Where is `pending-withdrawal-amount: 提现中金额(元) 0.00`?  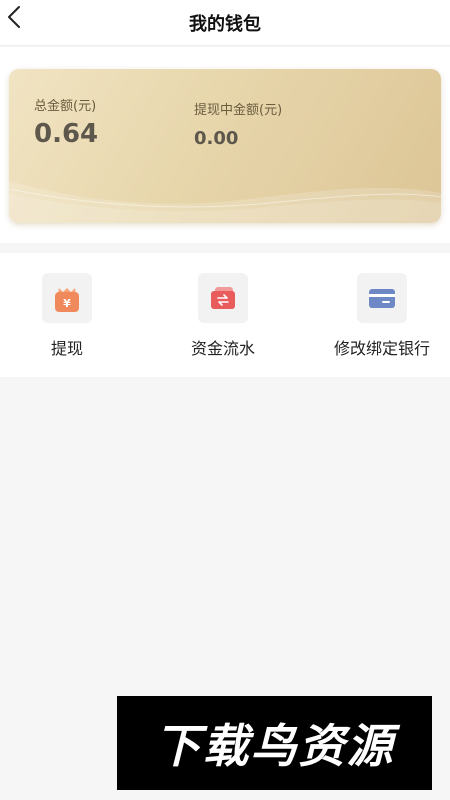 pending-withdrawal-amount: 提现中金额(元) 0.00 is located at coordinates (238, 124).